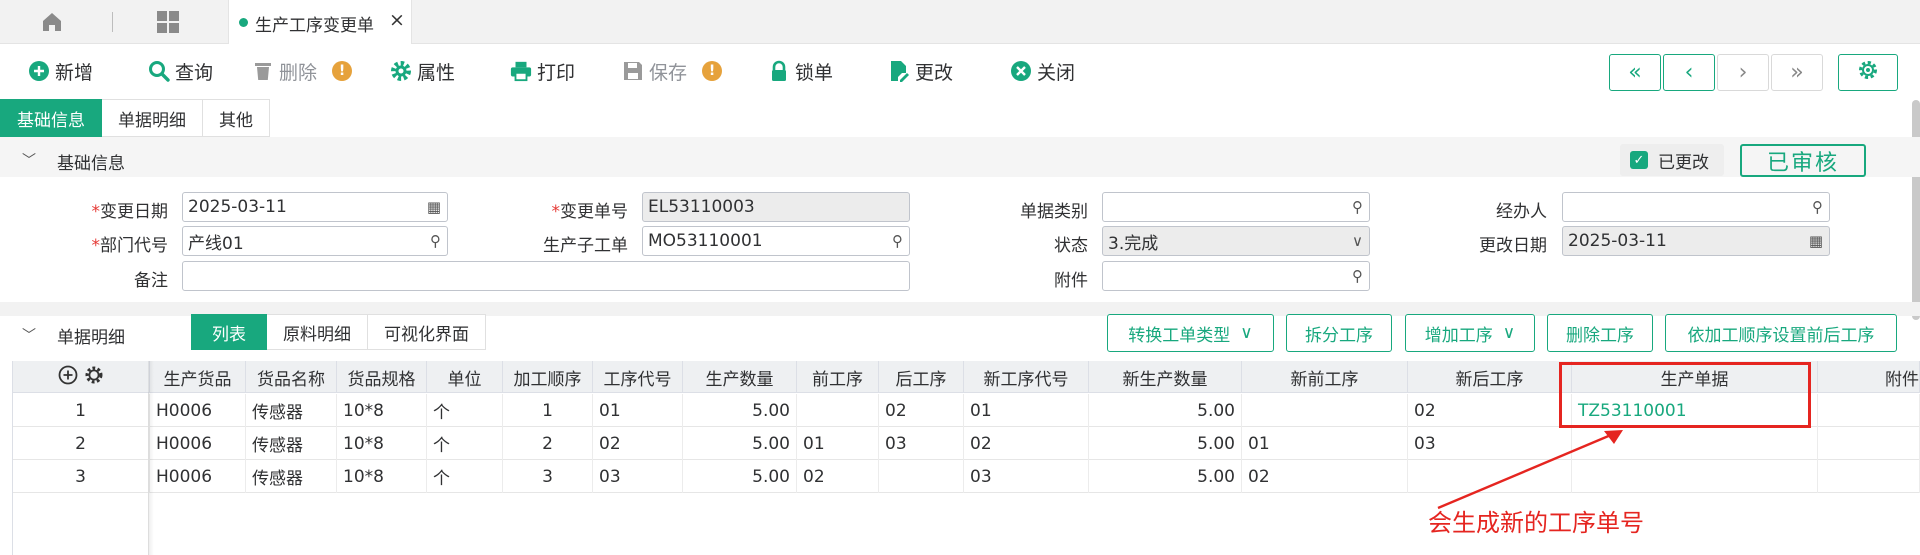 The width and height of the screenshot is (1920, 555). I want to click on properties-button: 属性, so click(422, 71).